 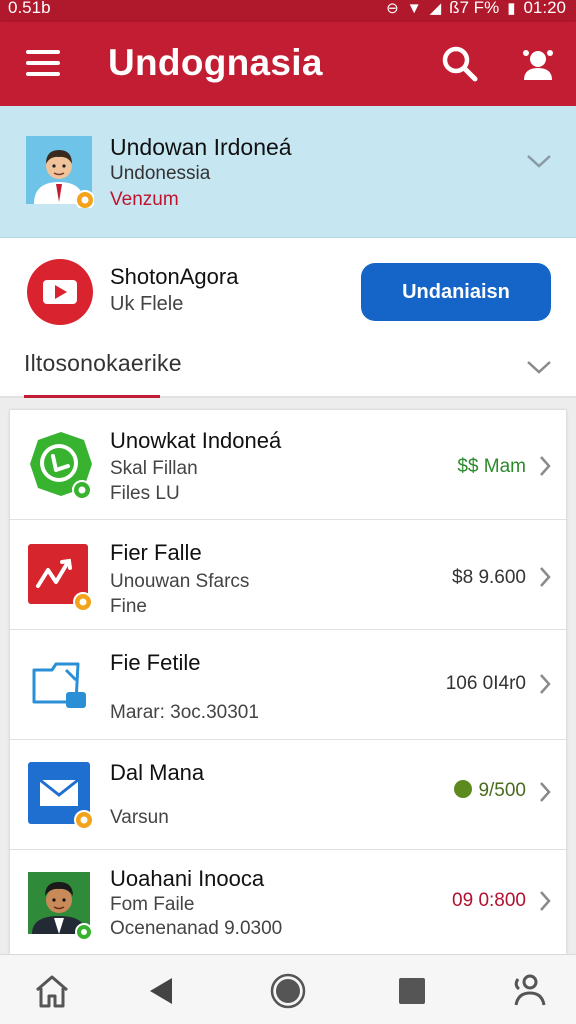 What do you see at coordinates (288, 172) in the screenshot?
I see `account-card: Undowan Irdoneá Undonessia Venzum` at bounding box center [288, 172].